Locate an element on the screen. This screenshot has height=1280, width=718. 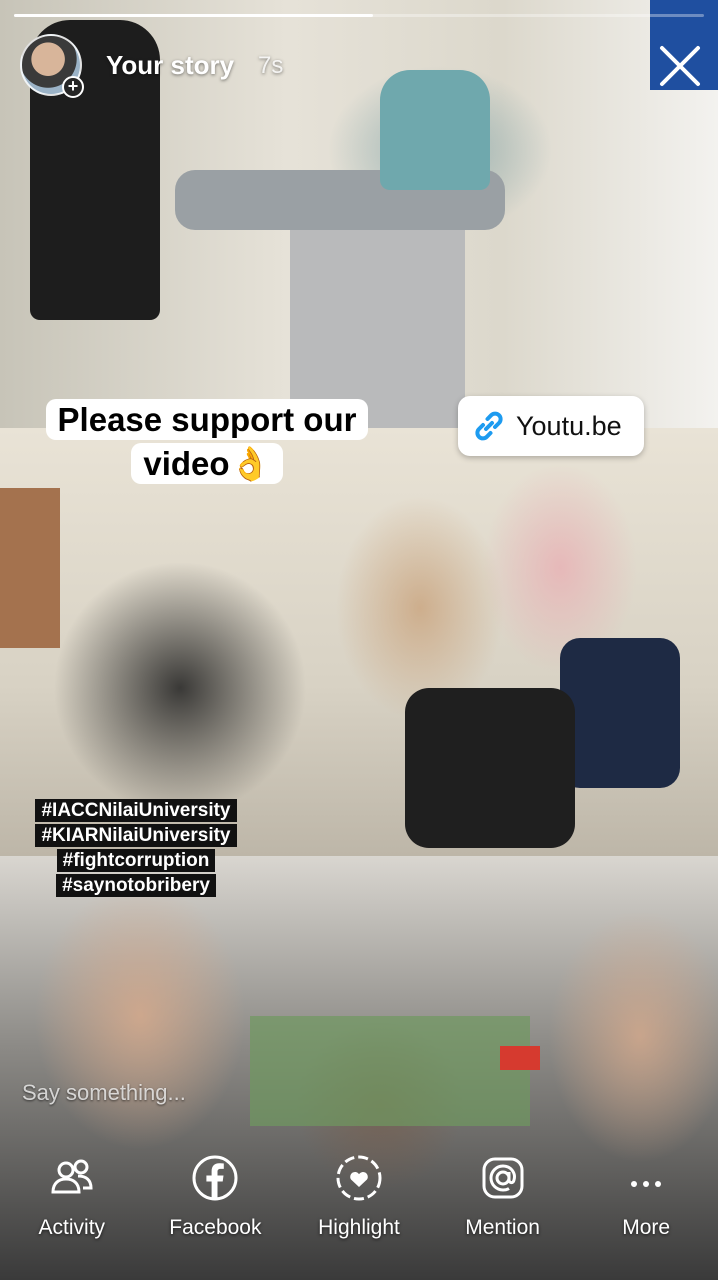
facebook-button: Facebook is located at coordinates (215, 1195).